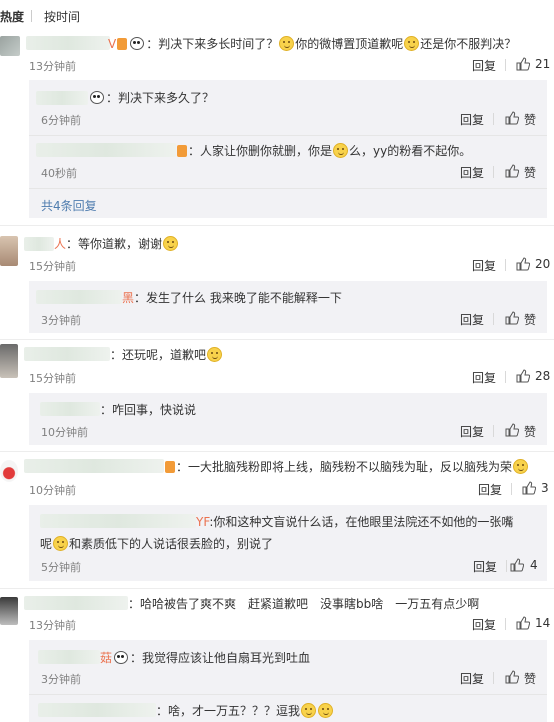 Image resolution: width=554 pixels, height=722 pixels. I want to click on like-count: 3, so click(545, 488).